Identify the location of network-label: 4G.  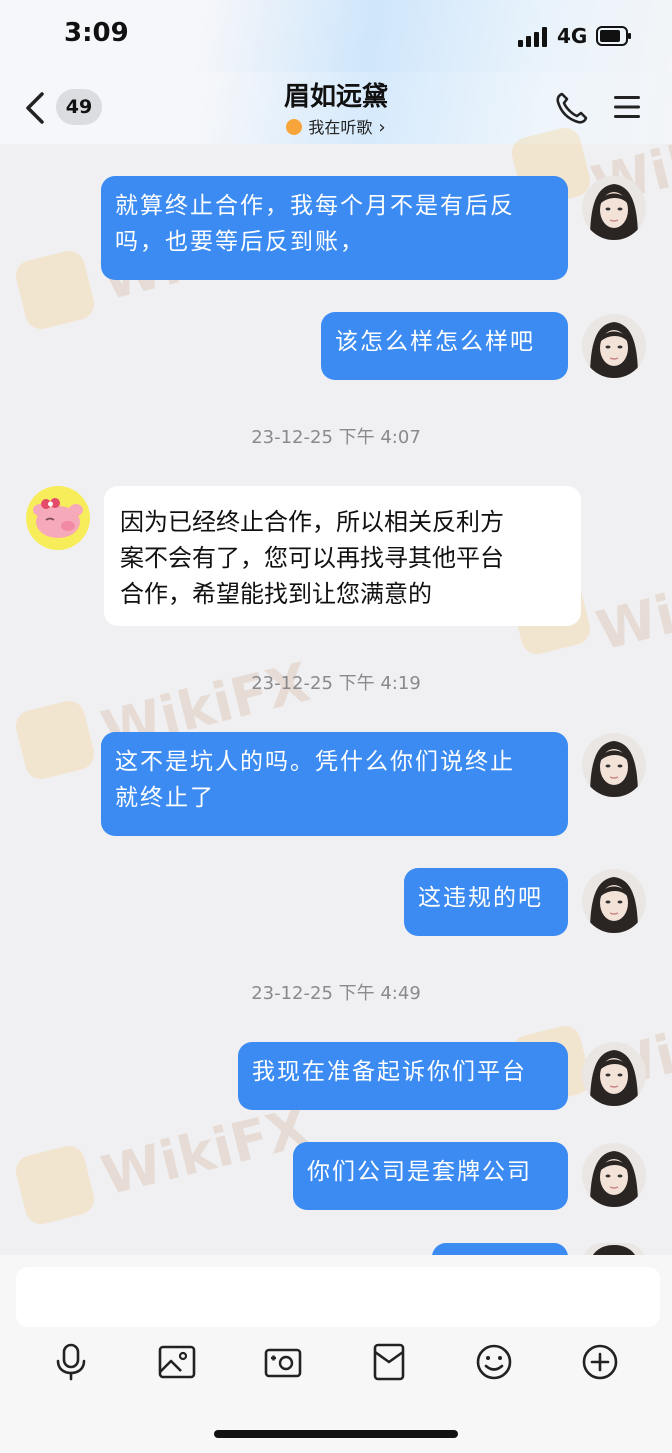
(572, 36).